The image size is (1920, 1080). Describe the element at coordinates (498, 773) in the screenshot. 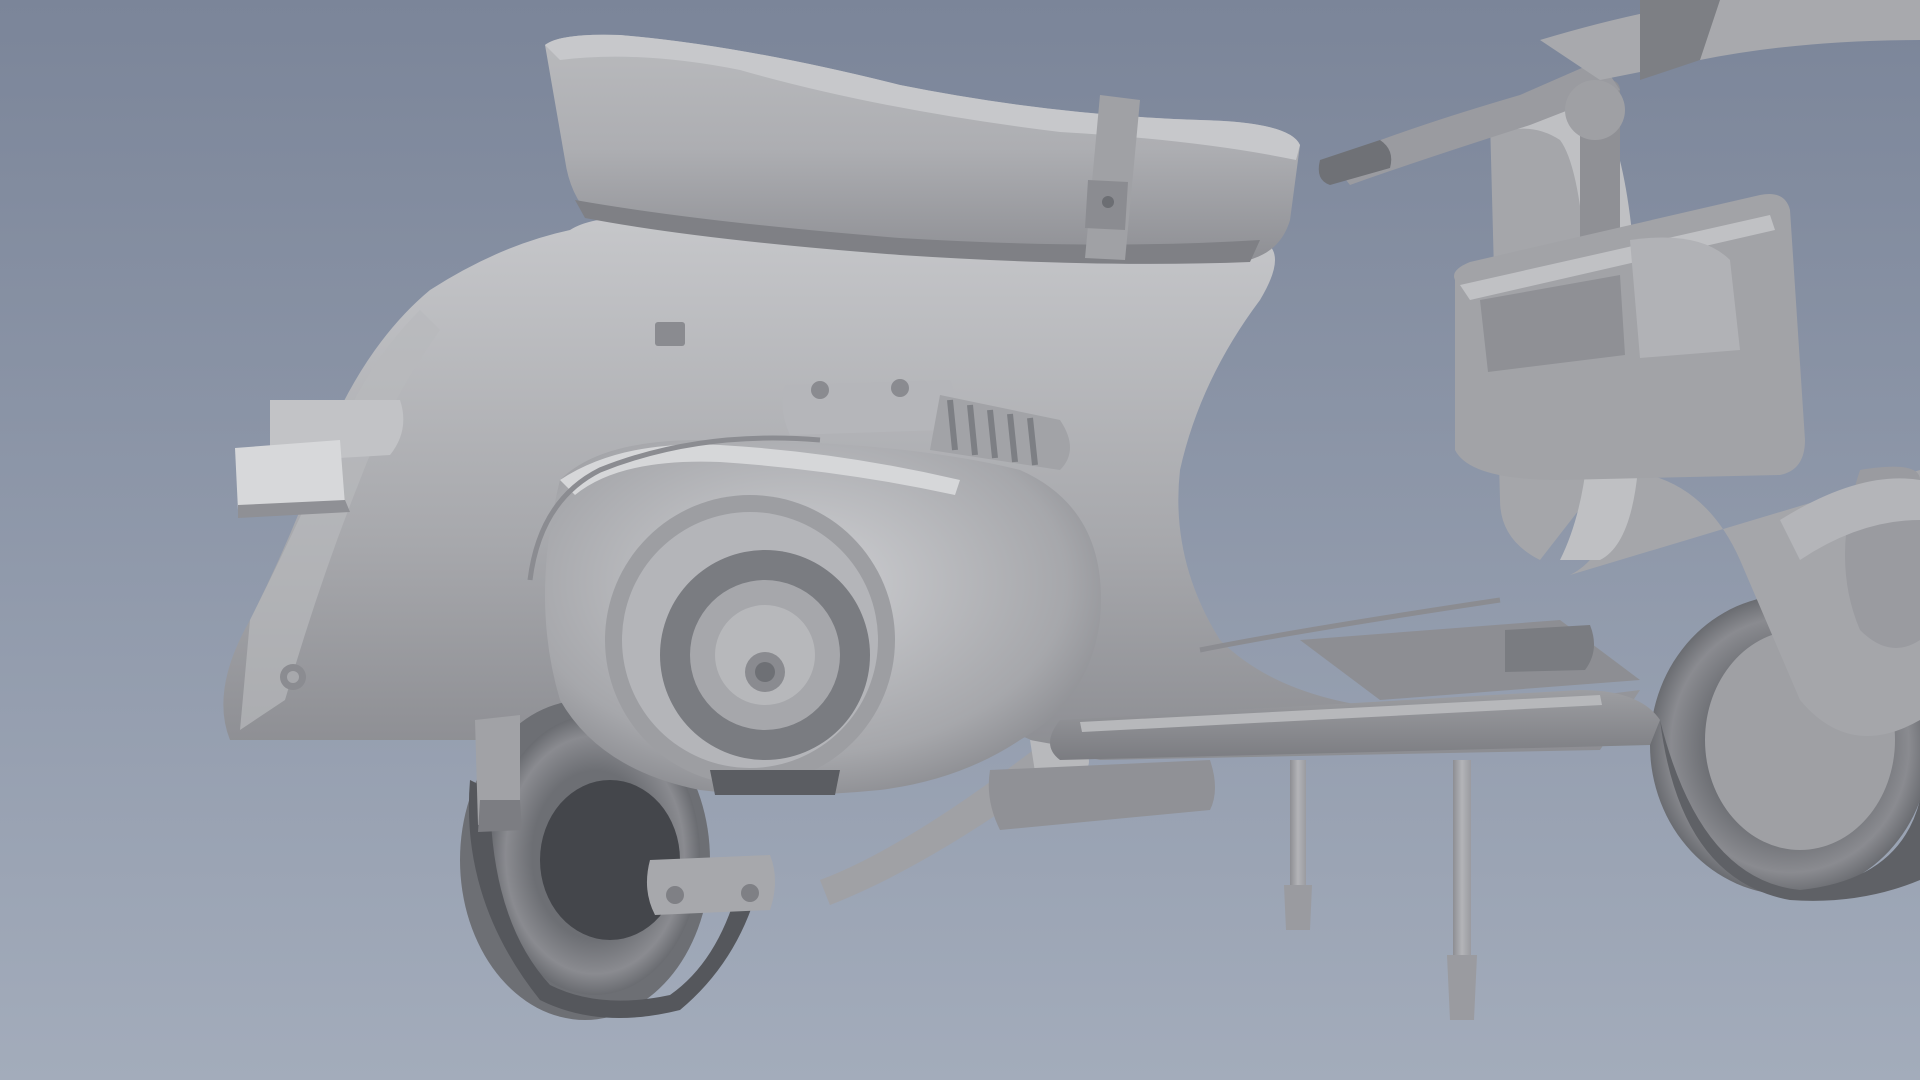

I see `rear-suspension` at that location.